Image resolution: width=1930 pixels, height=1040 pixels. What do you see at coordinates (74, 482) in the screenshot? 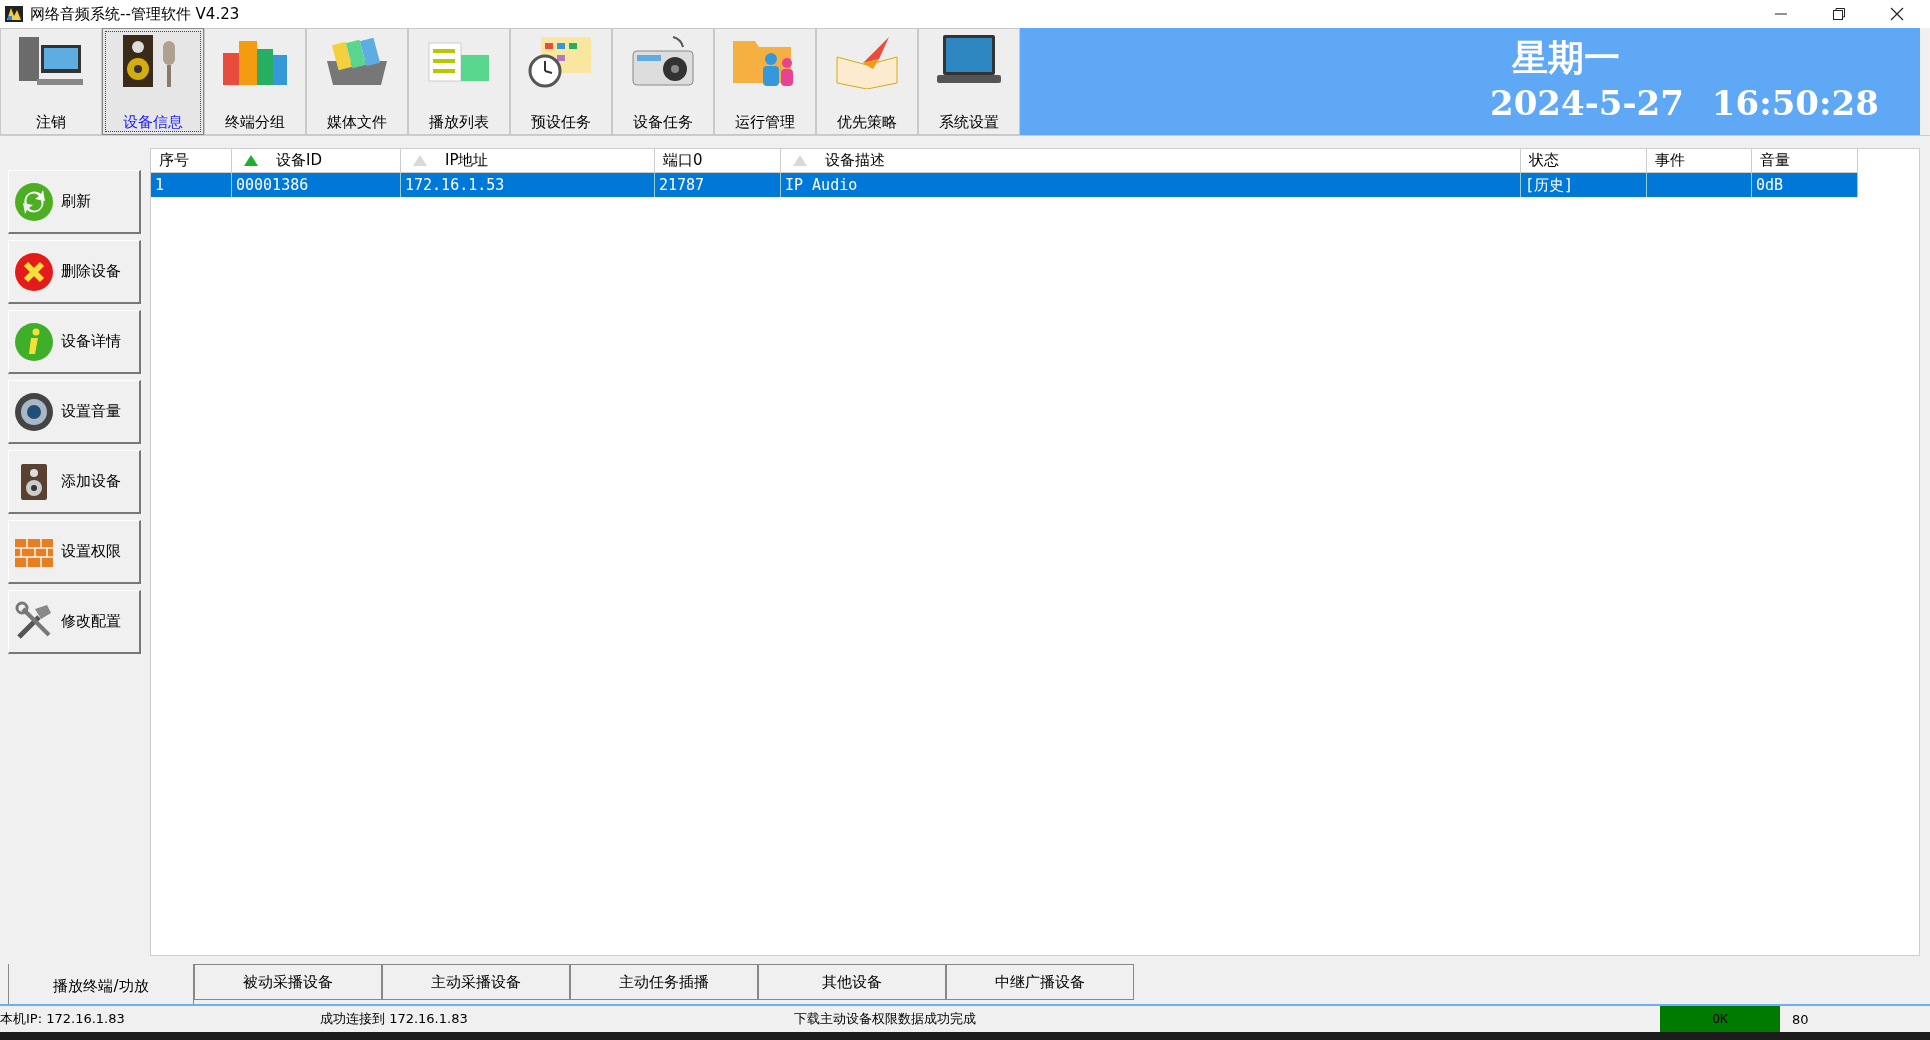
I see `sidebar-button: 添加设备` at bounding box center [74, 482].